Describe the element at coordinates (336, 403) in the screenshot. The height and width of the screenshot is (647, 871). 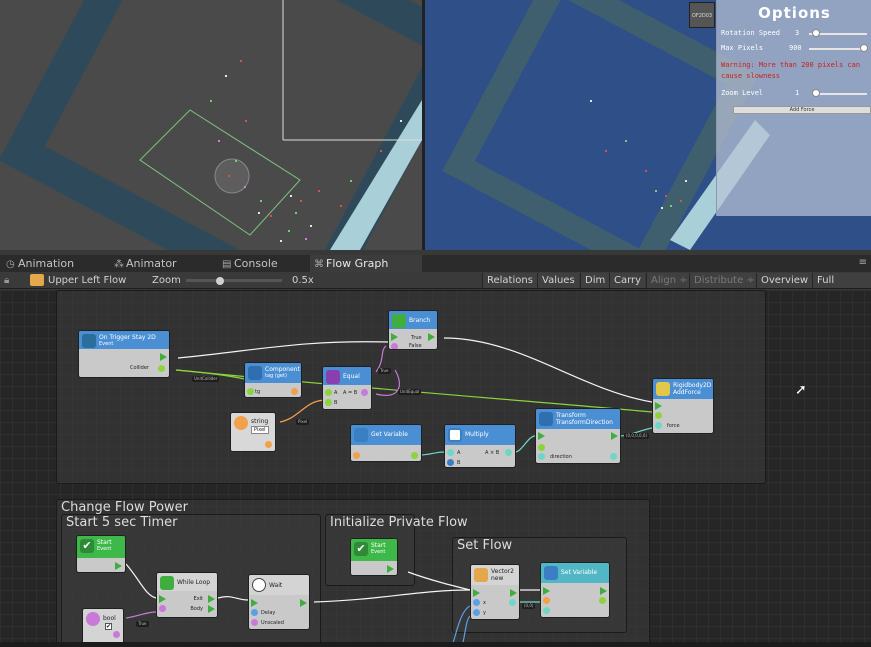
I see `equal-b-label: B` at that location.